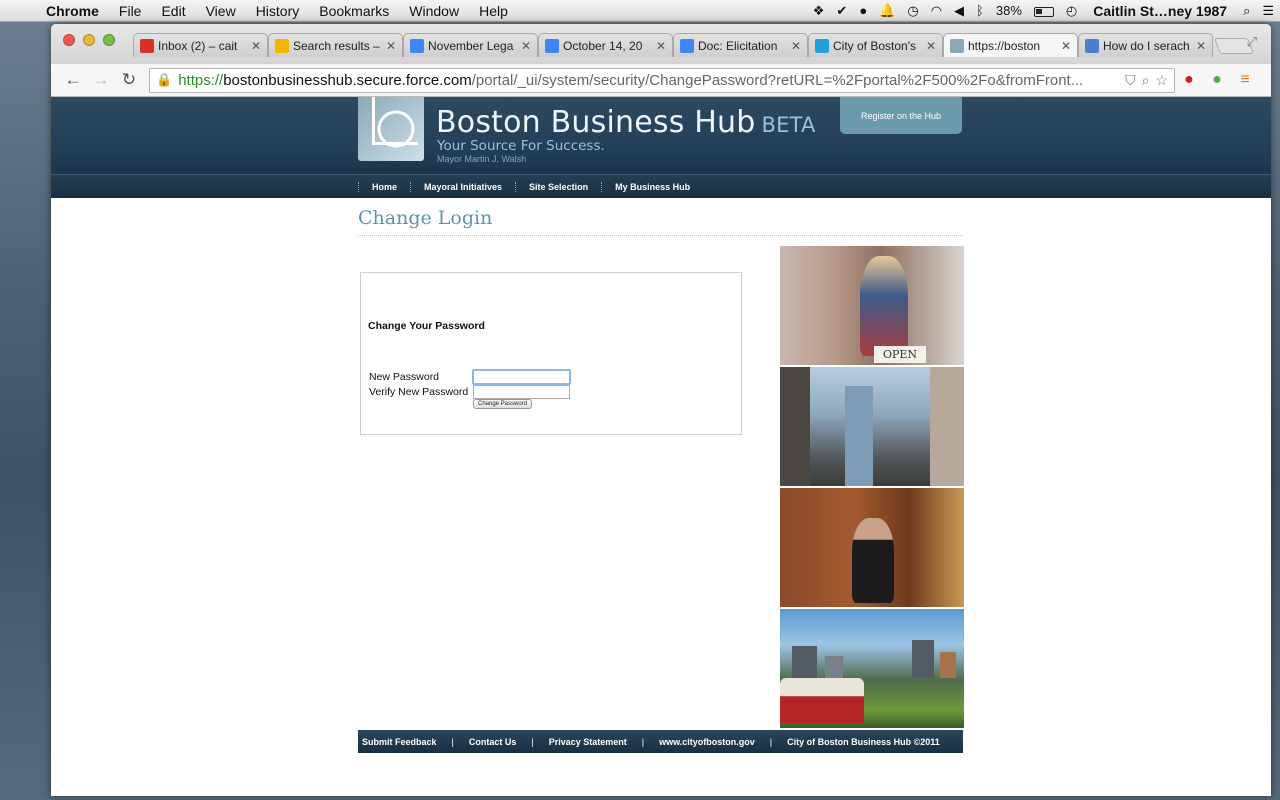 The width and height of the screenshot is (1280, 800). I want to click on menu-help: Help, so click(493, 11).